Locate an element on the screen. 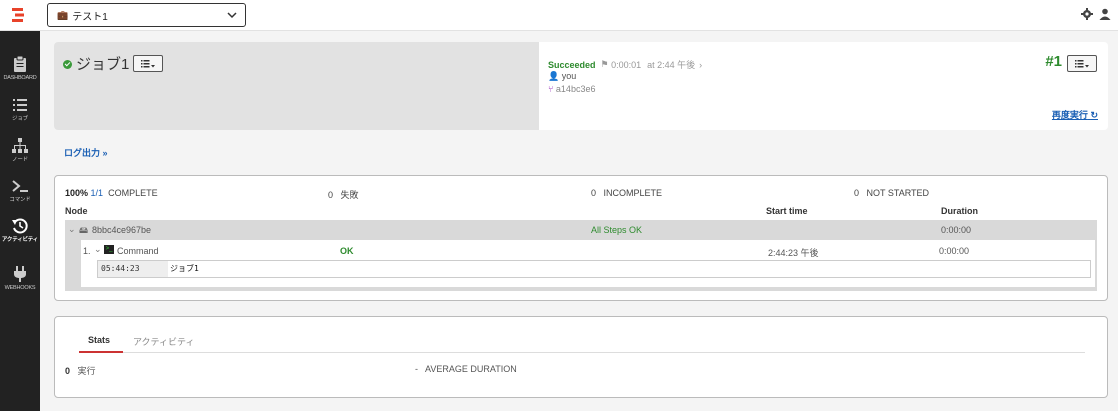 The image size is (1118, 411). average-duration-value: - is located at coordinates (416, 369).